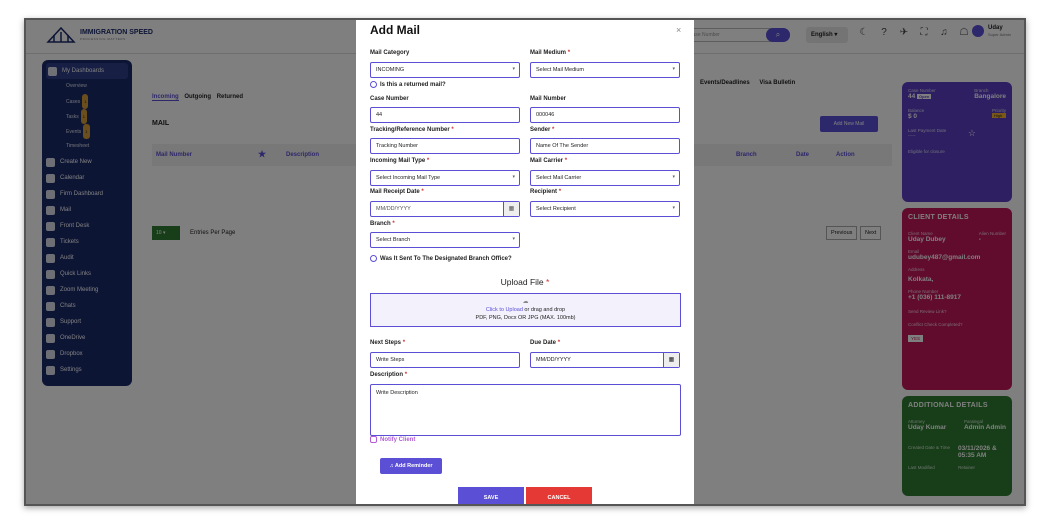 The image size is (1050, 531). I want to click on mail-medium-value: Select Mail Medium, so click(560, 70).